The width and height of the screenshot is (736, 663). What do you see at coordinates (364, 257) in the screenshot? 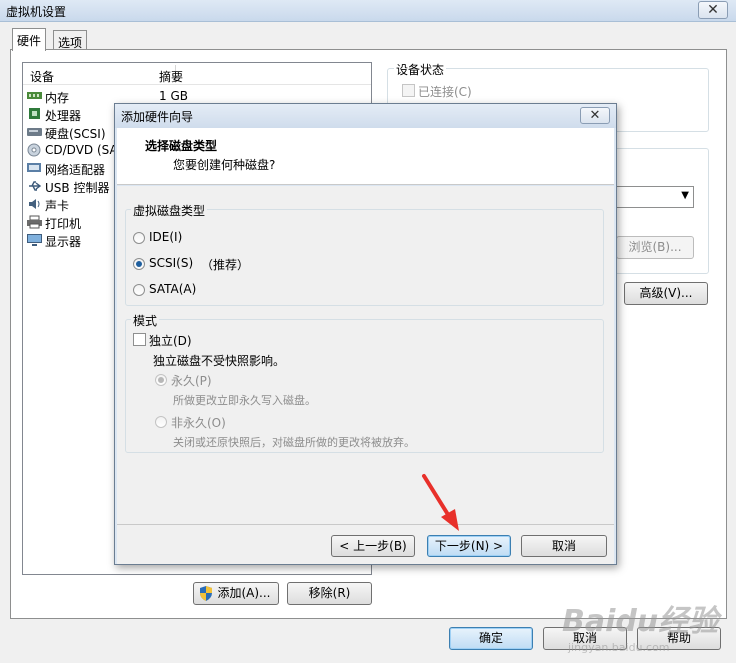
I see `disk-type-group` at bounding box center [364, 257].